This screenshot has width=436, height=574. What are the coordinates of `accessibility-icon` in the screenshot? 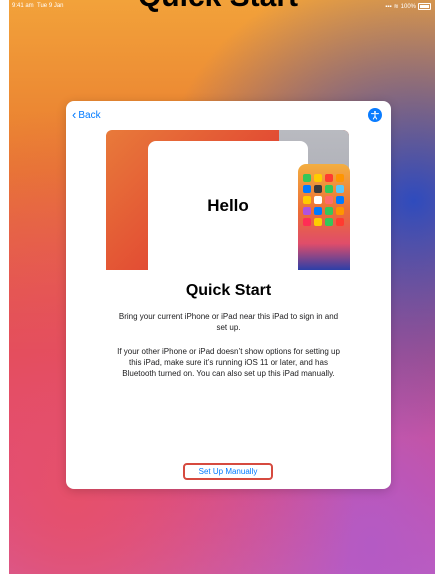 It's located at (375, 115).